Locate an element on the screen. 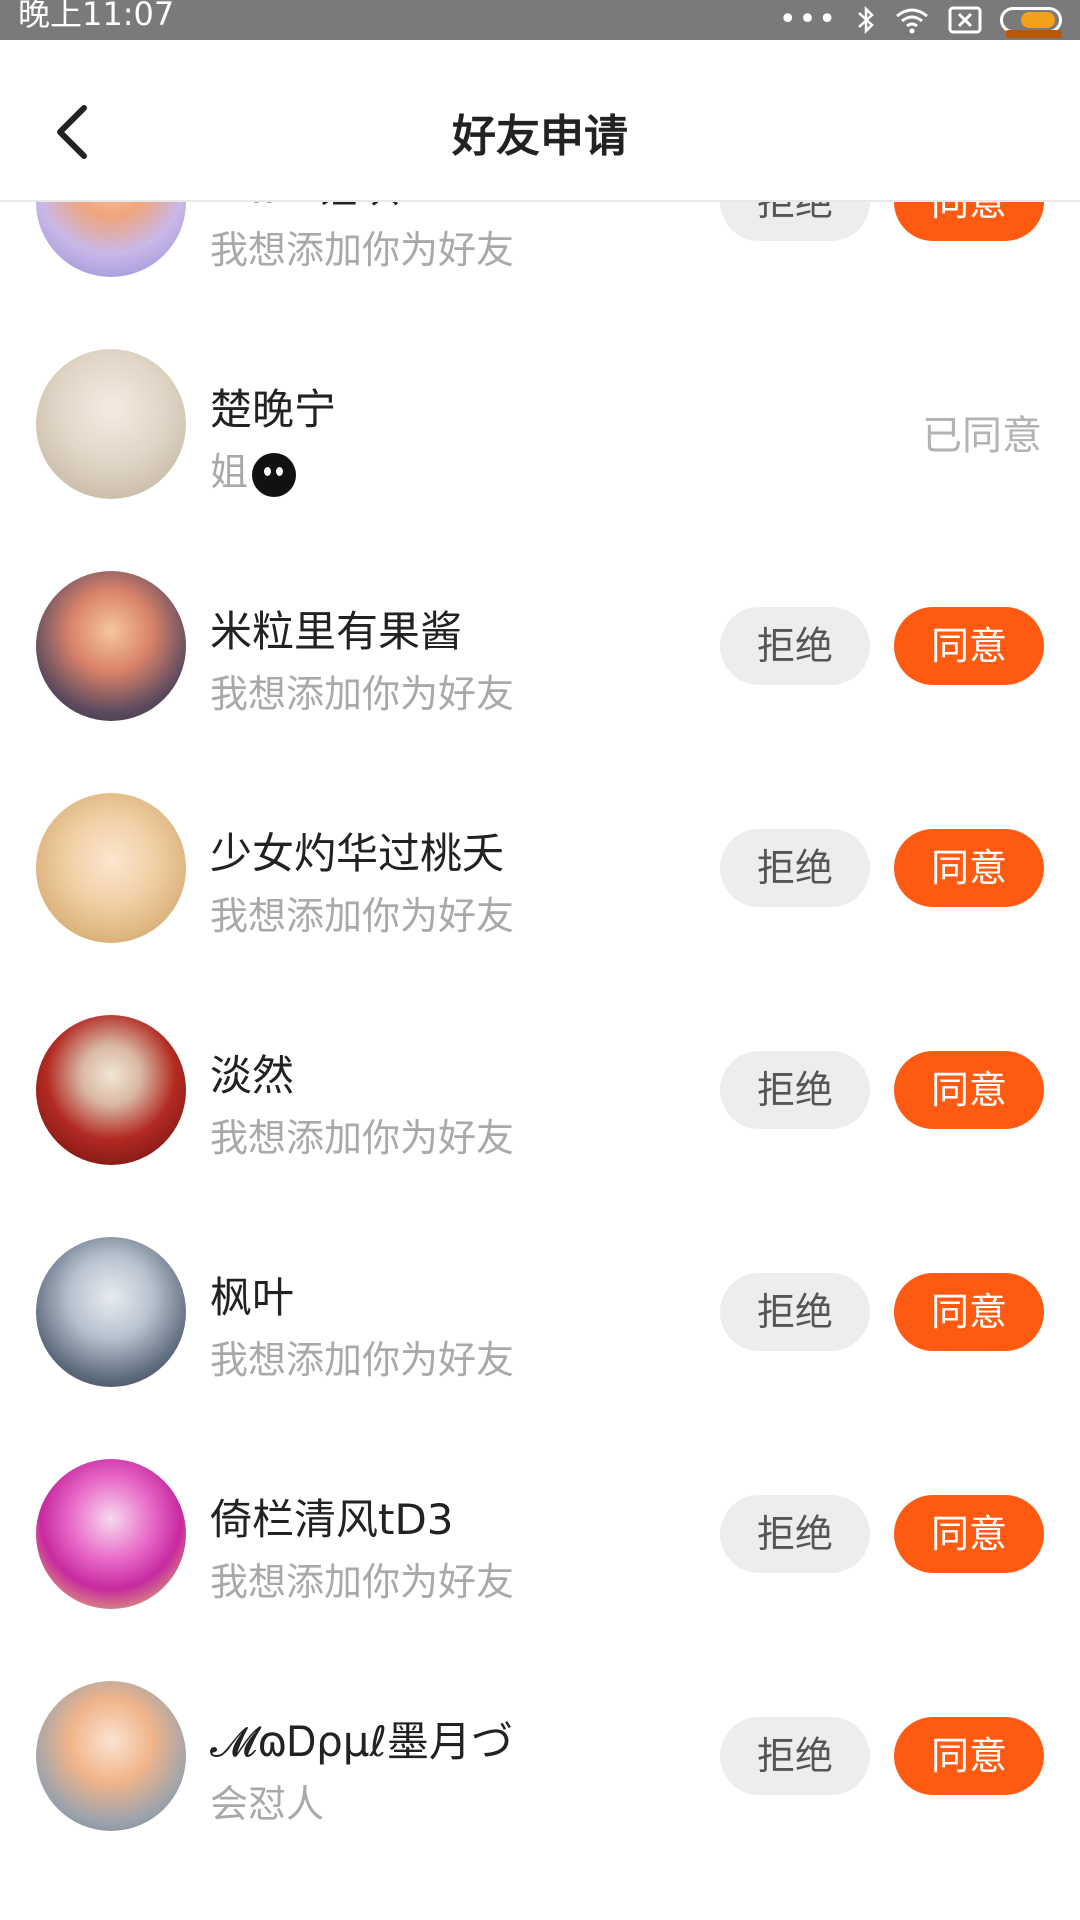  requester-name: 倚栏清风tD3 is located at coordinates (332, 1519).